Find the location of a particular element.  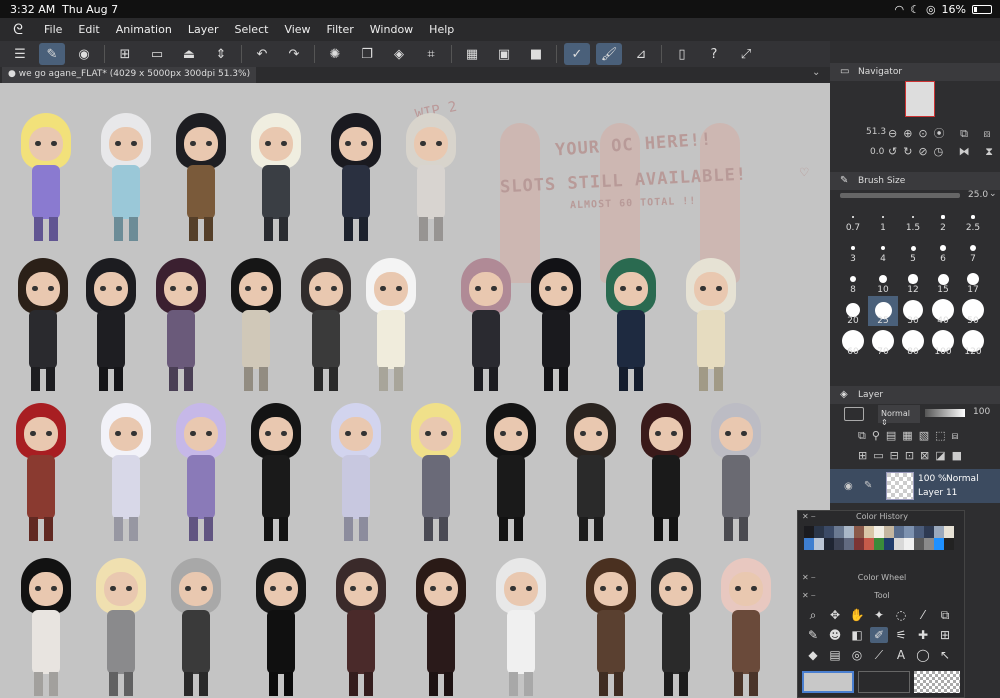

layer-tool-row-2: ⊞▭⊟⊡⊠◪■ is located at coordinates (913, 455).